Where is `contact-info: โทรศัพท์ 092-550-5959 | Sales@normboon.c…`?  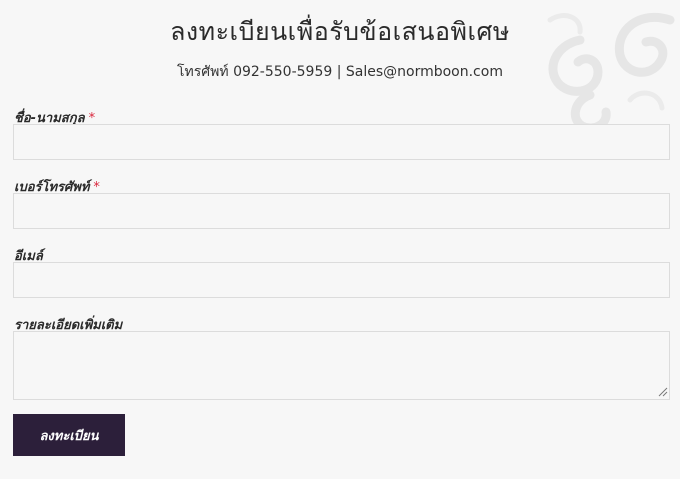
contact-info: โทรศัพท์ 092-550-5959 | Sales@normboon.c… is located at coordinates (340, 72).